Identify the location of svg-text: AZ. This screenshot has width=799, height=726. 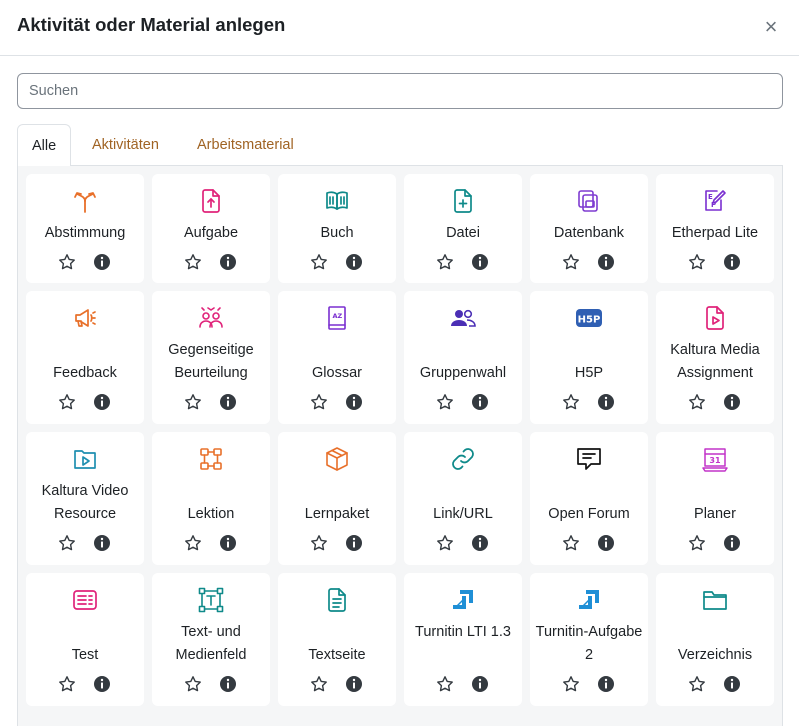
(338, 316).